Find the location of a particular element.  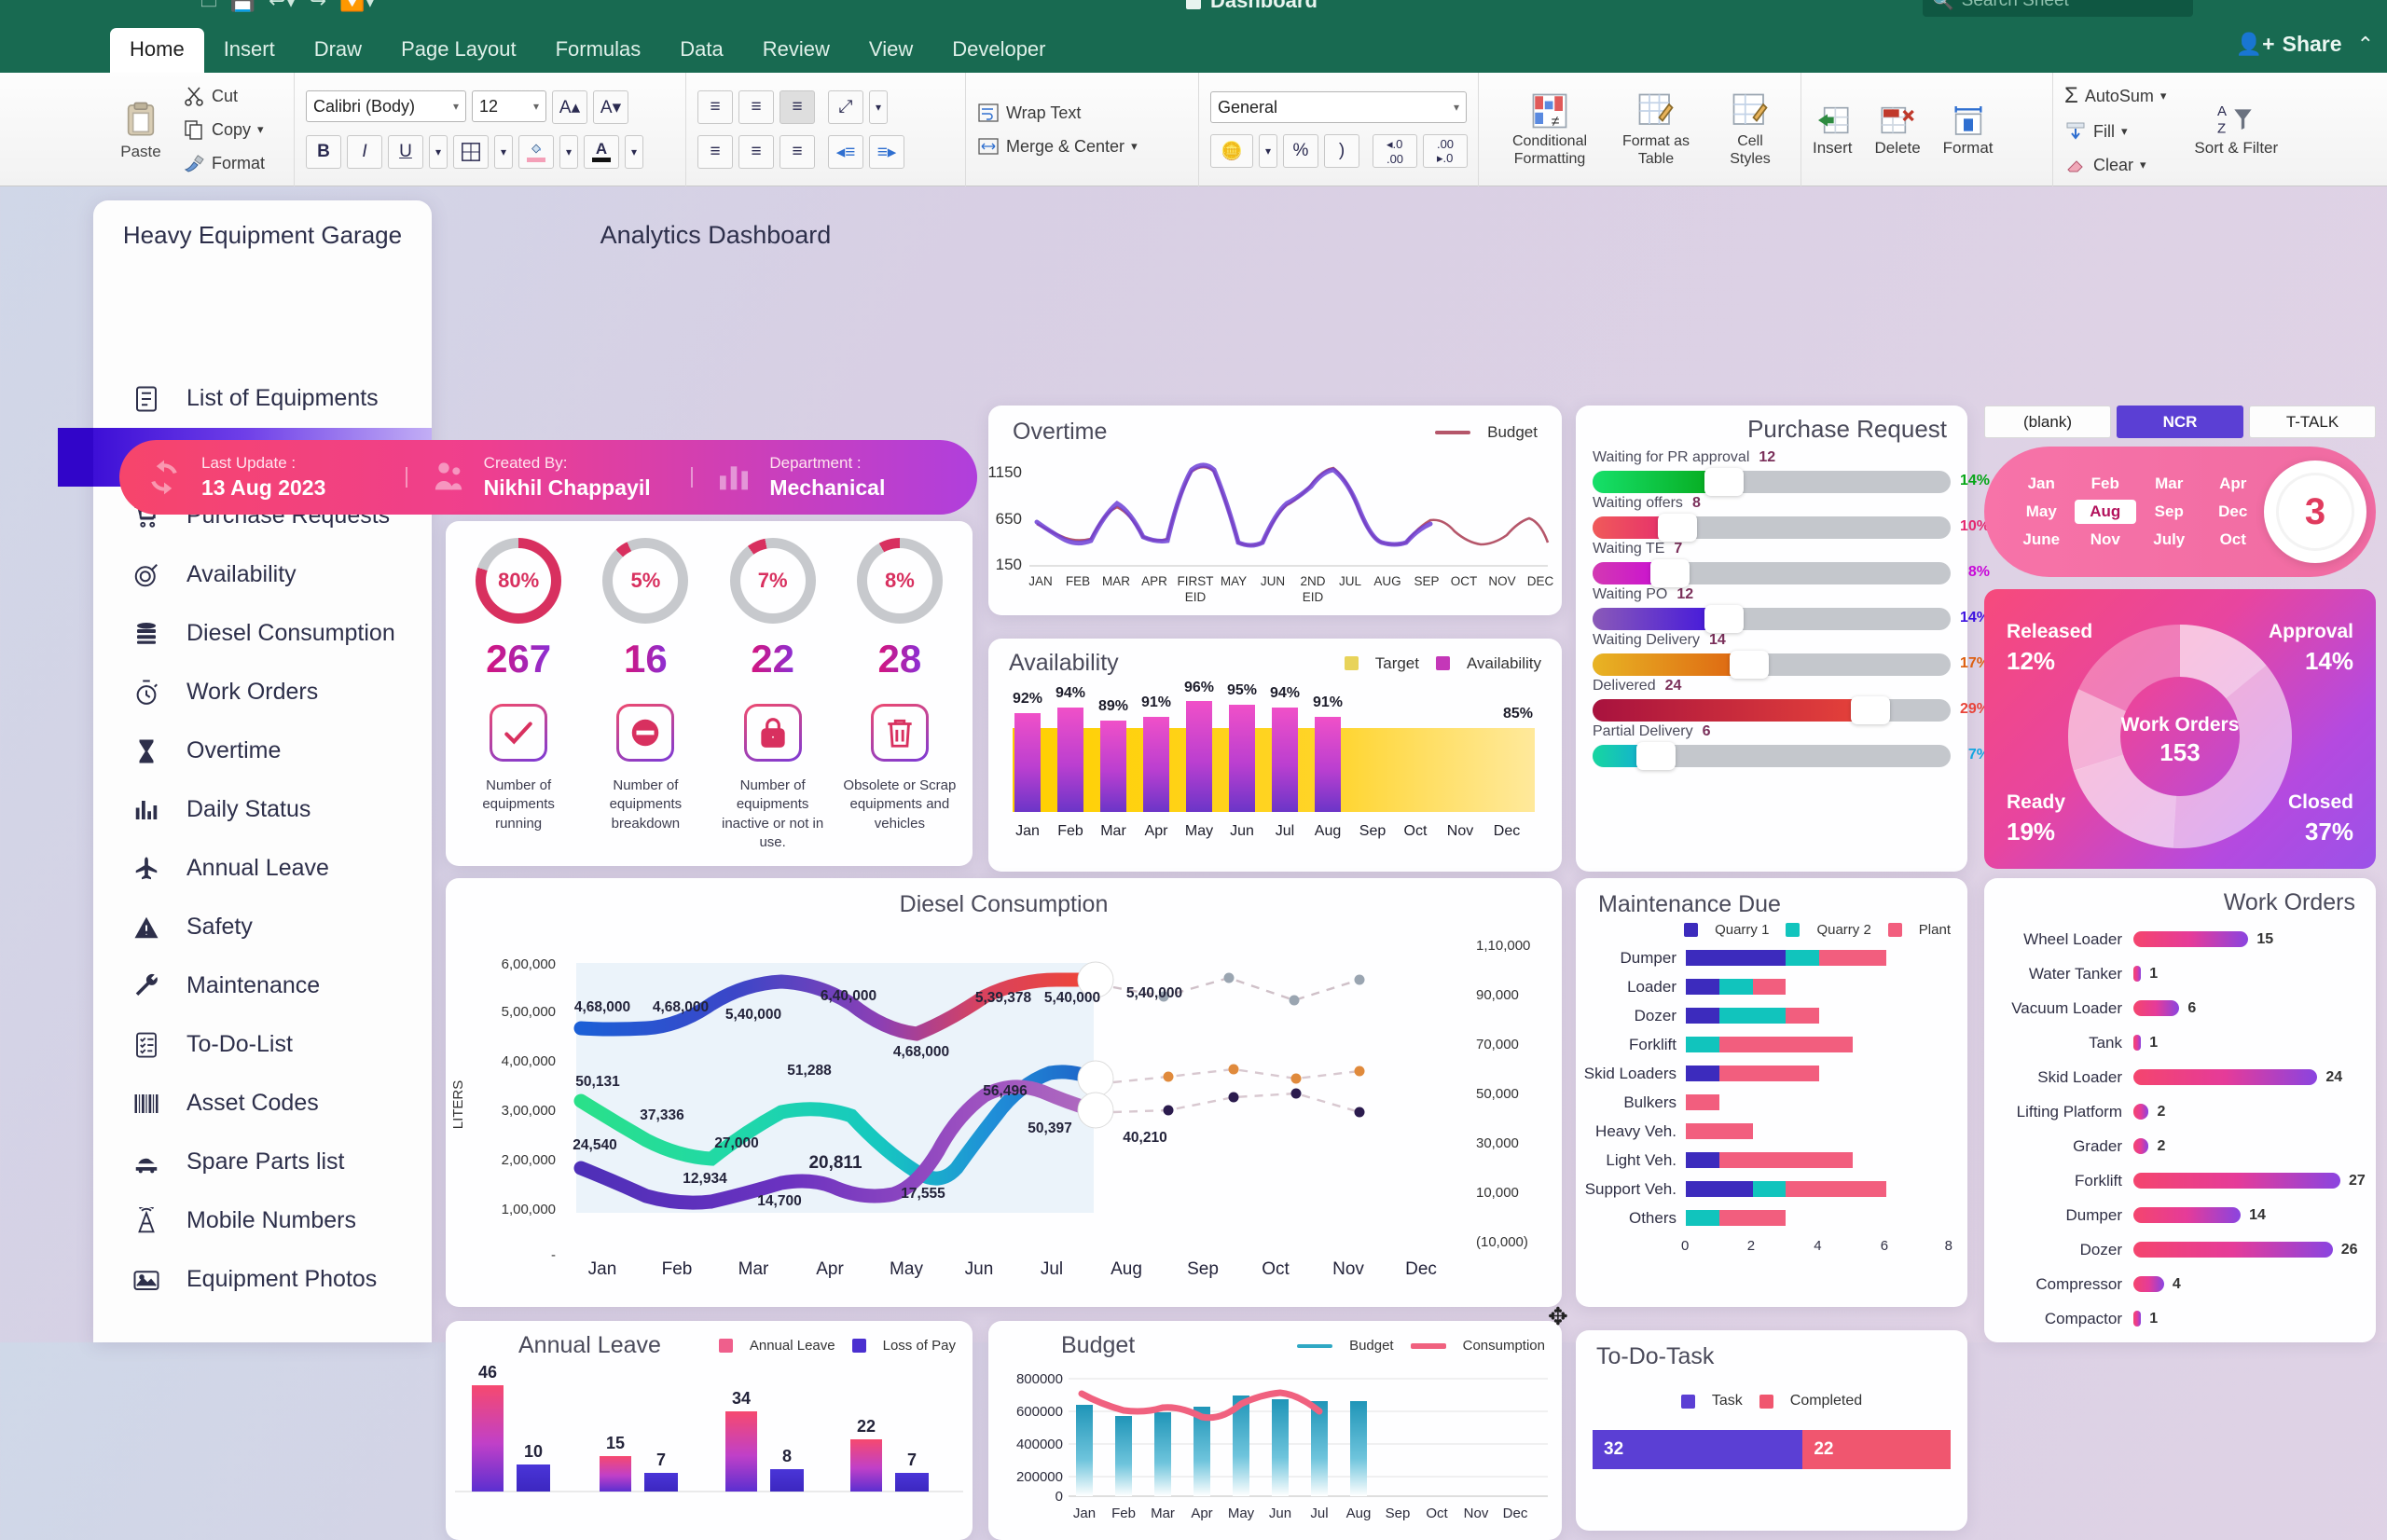

pr-progress-track: 10% is located at coordinates (1791, 528).